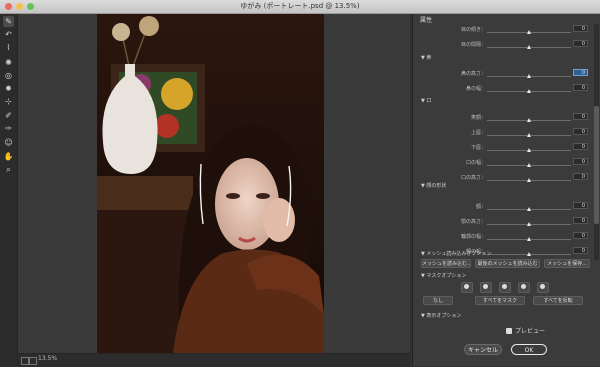  Describe the element at coordinates (8, 62) in the screenshot. I see `twirl-tool-icon: ✺` at that location.